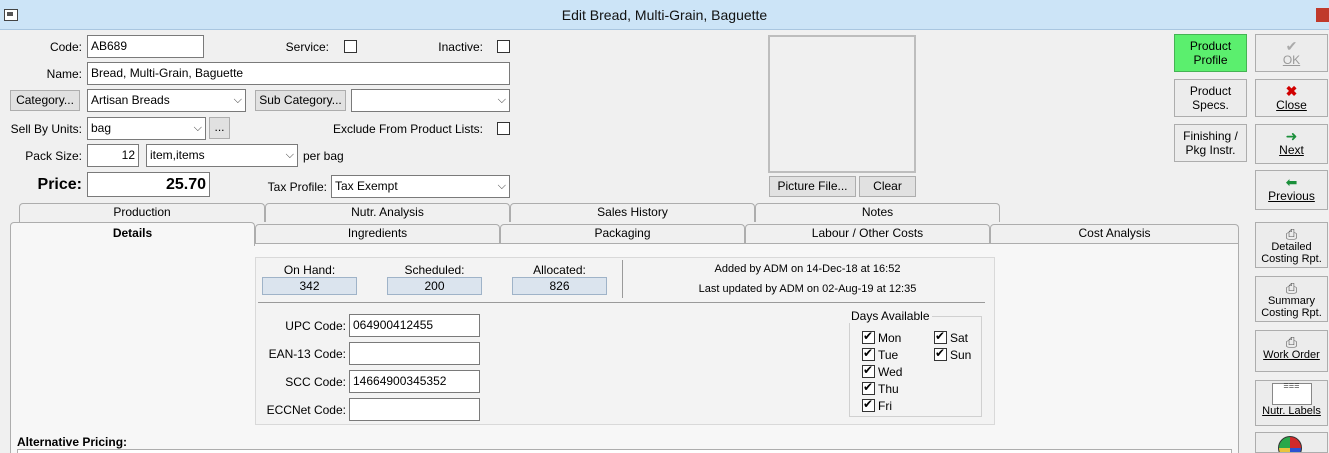  What do you see at coordinates (1291, 411) in the screenshot?
I see `nutr-labels-label: Nutr. Labels` at bounding box center [1291, 411].